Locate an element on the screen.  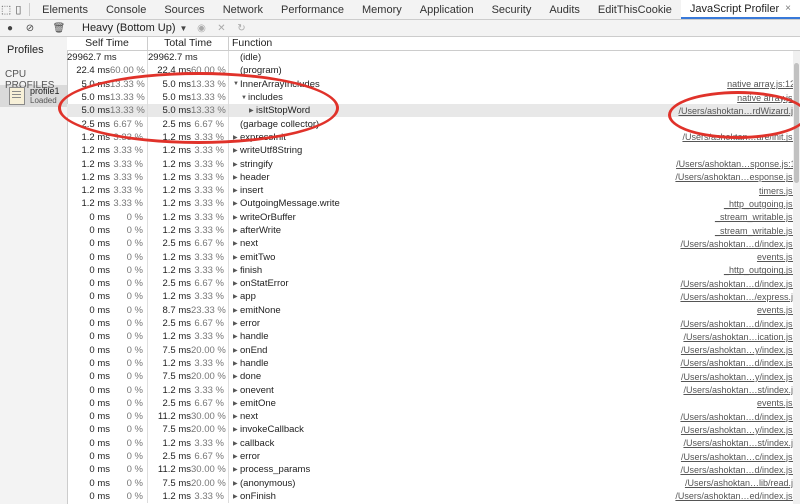
device-toolbar-icon: ▯ is located at coordinates (18, 9).